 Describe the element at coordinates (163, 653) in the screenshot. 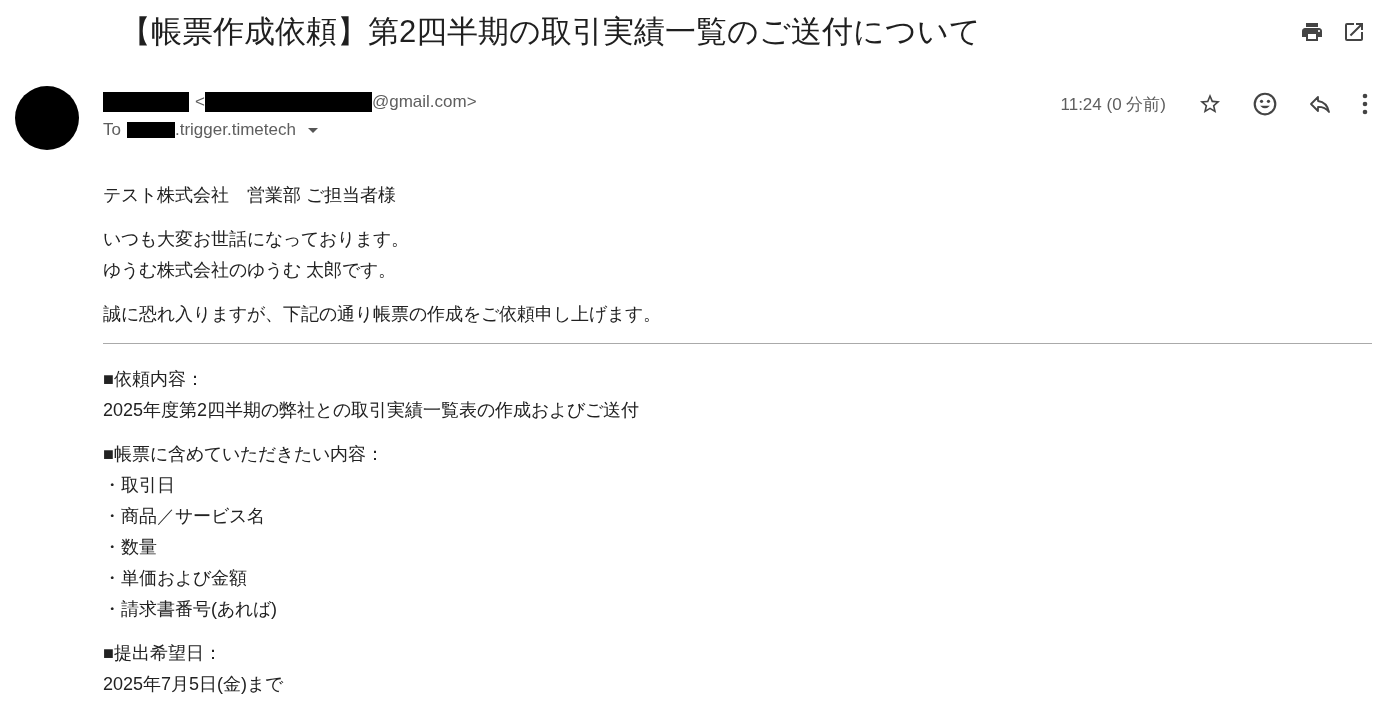

I see `body-text-line: ■提出希望日：` at that location.